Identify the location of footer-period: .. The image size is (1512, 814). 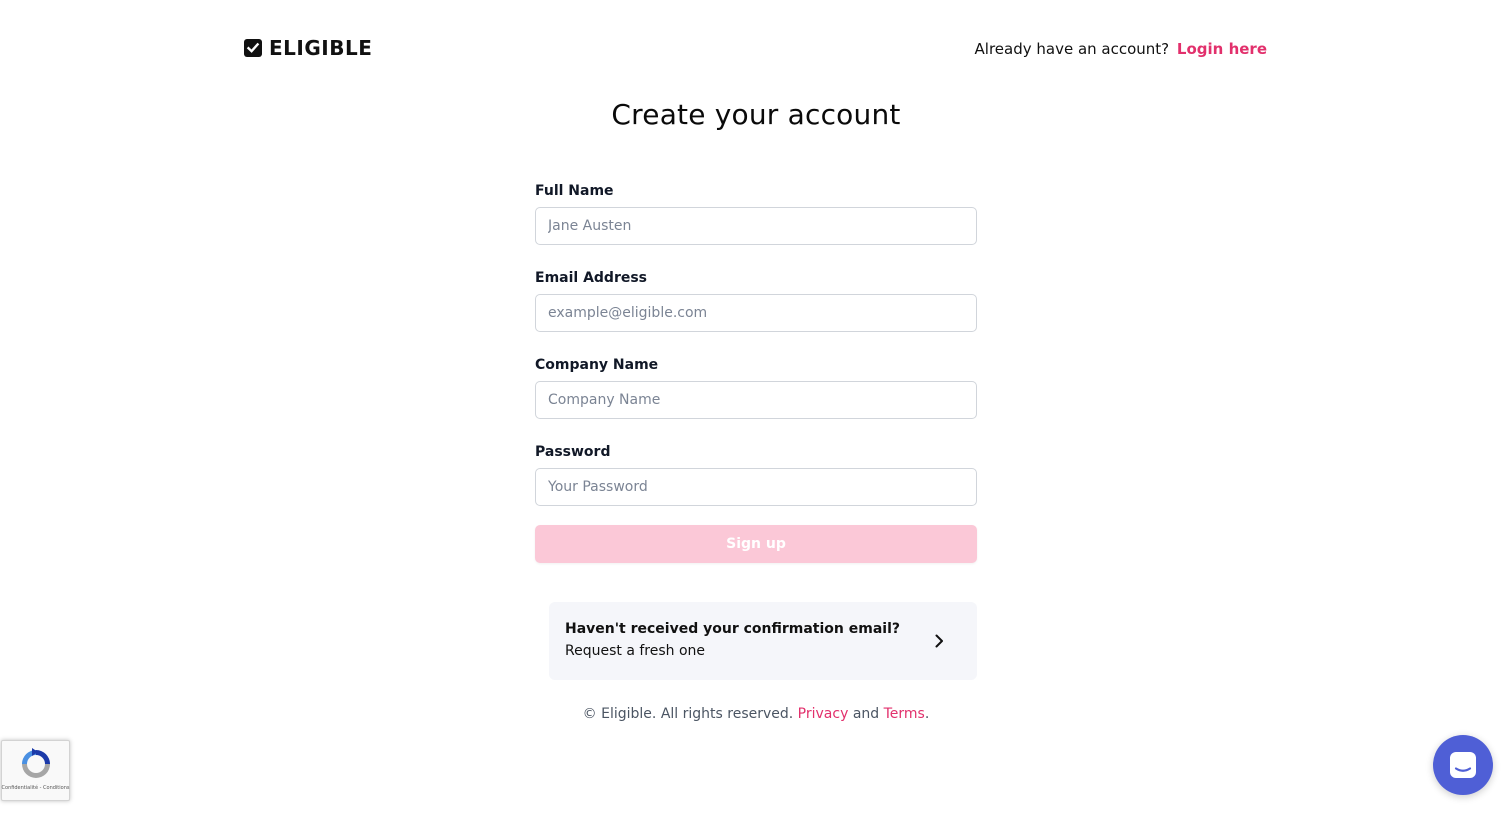
(927, 714).